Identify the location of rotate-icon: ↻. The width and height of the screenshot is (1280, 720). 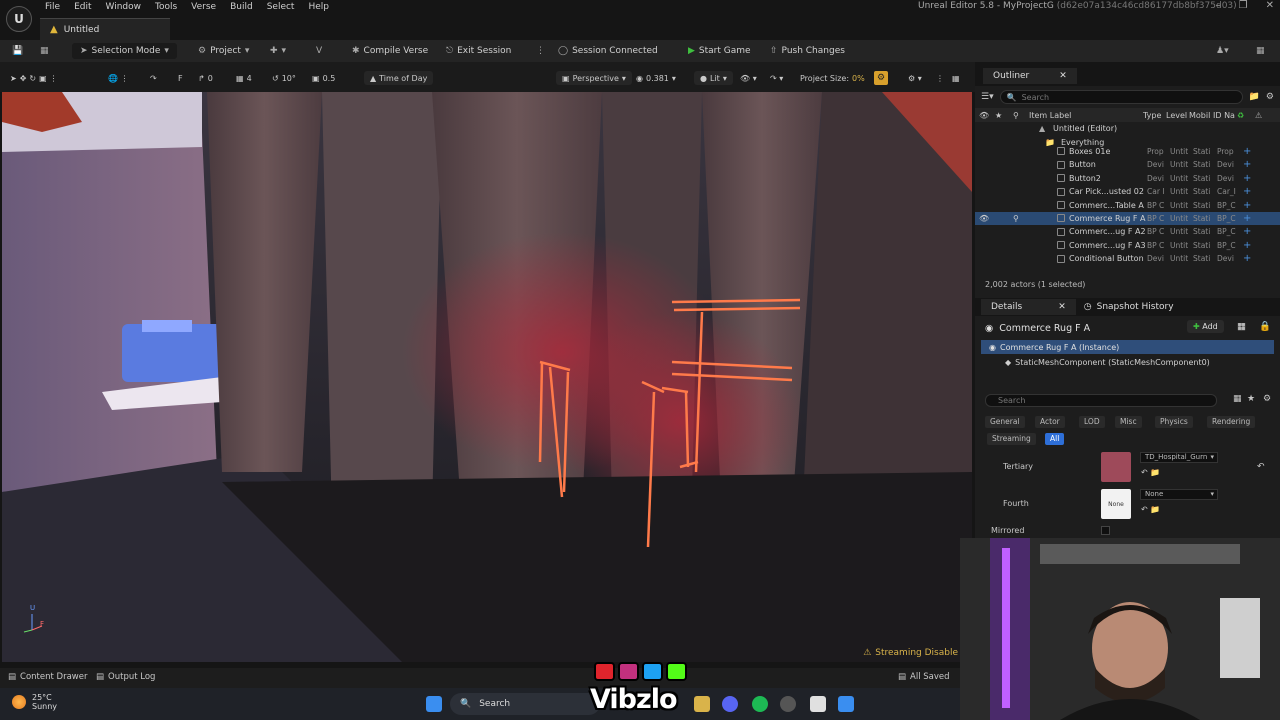
(32, 78).